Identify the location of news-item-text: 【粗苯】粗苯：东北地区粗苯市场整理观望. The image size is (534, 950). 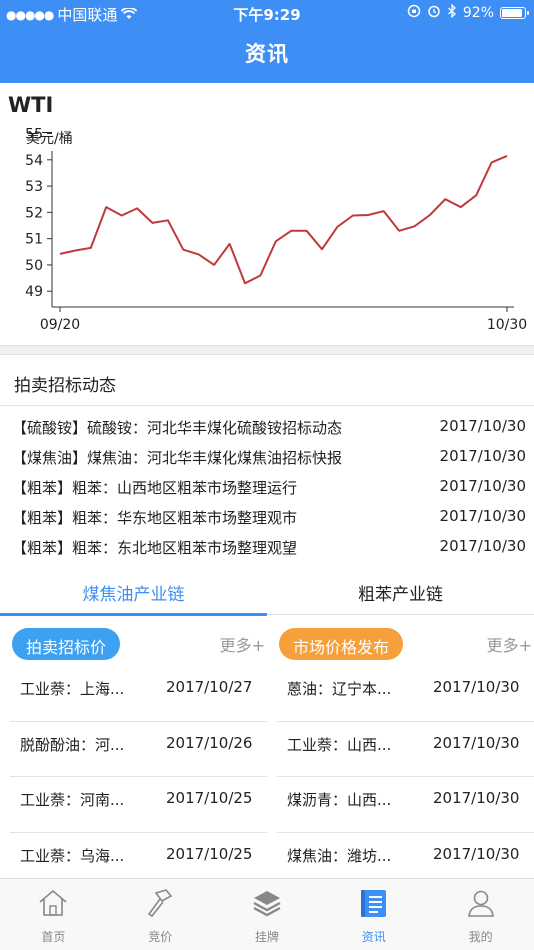
(155, 548).